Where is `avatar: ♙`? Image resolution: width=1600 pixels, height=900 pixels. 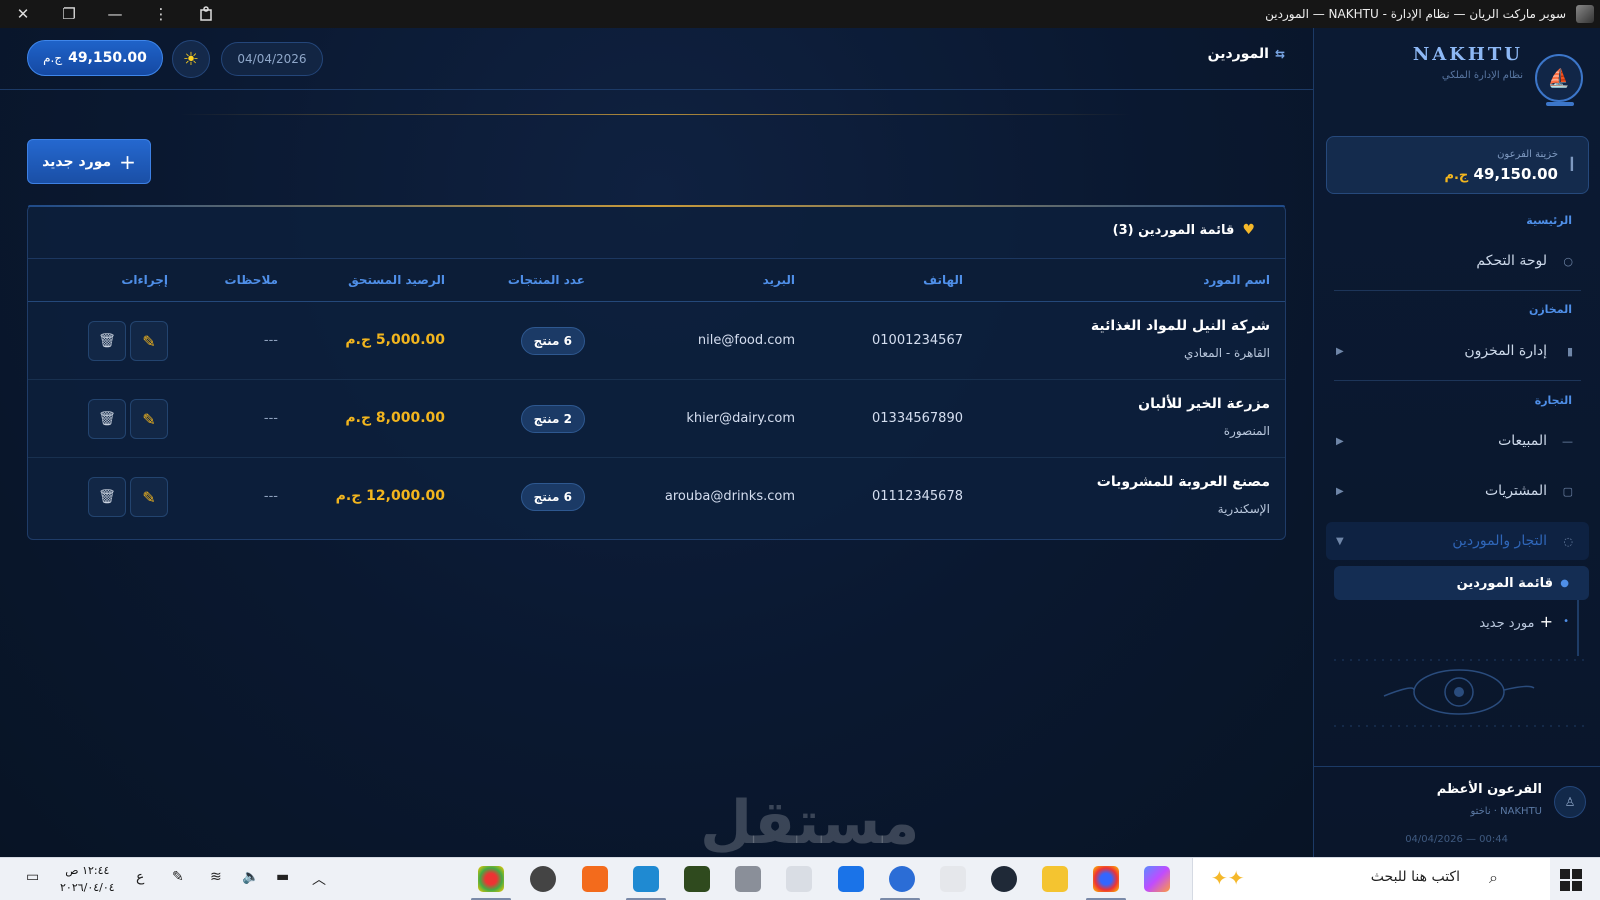 avatar: ♙ is located at coordinates (1570, 802).